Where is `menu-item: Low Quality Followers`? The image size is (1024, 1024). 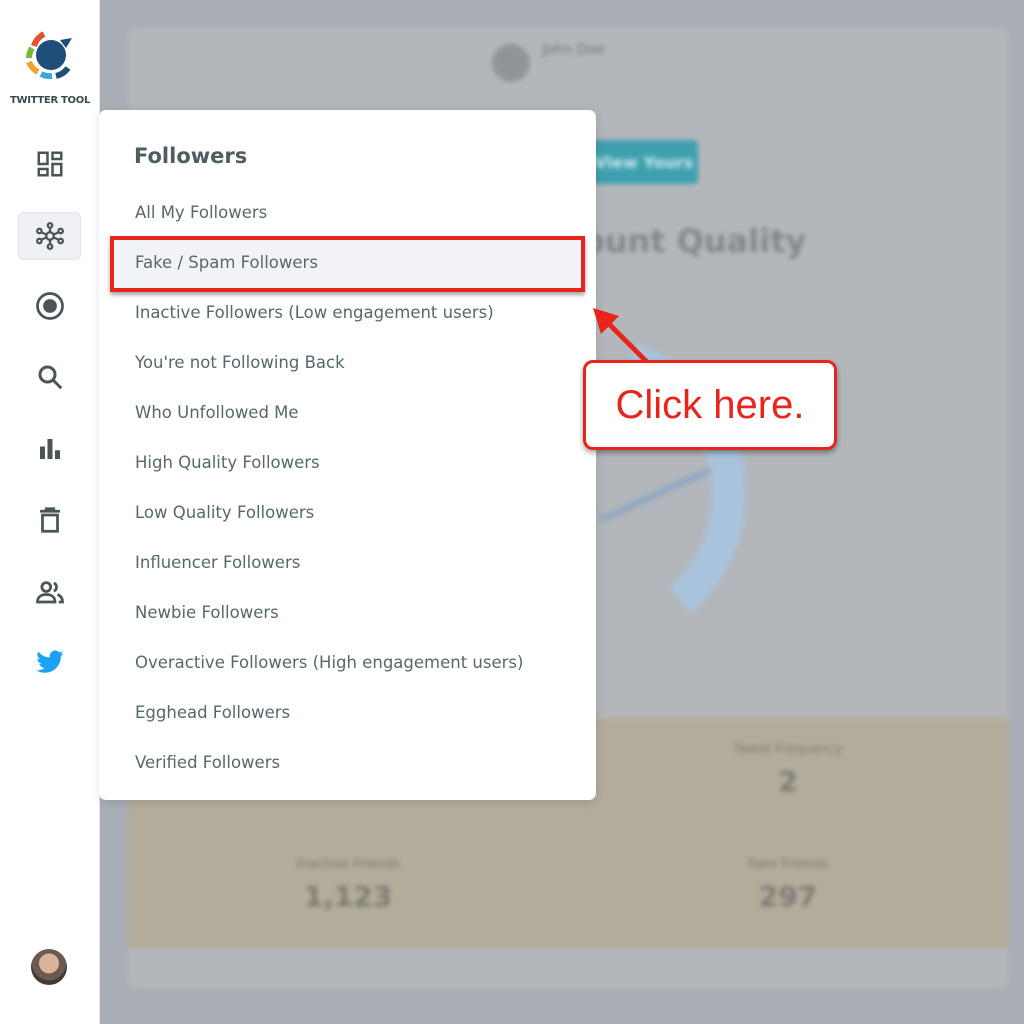
menu-item: Low Quality Followers is located at coordinates (224, 512).